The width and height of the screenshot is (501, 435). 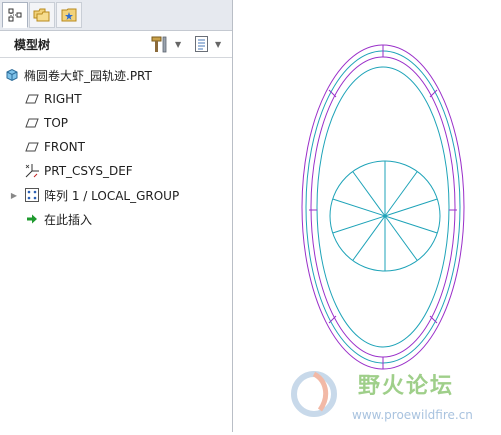 I want to click on tree-show-button: ▼, so click(x=207, y=44).